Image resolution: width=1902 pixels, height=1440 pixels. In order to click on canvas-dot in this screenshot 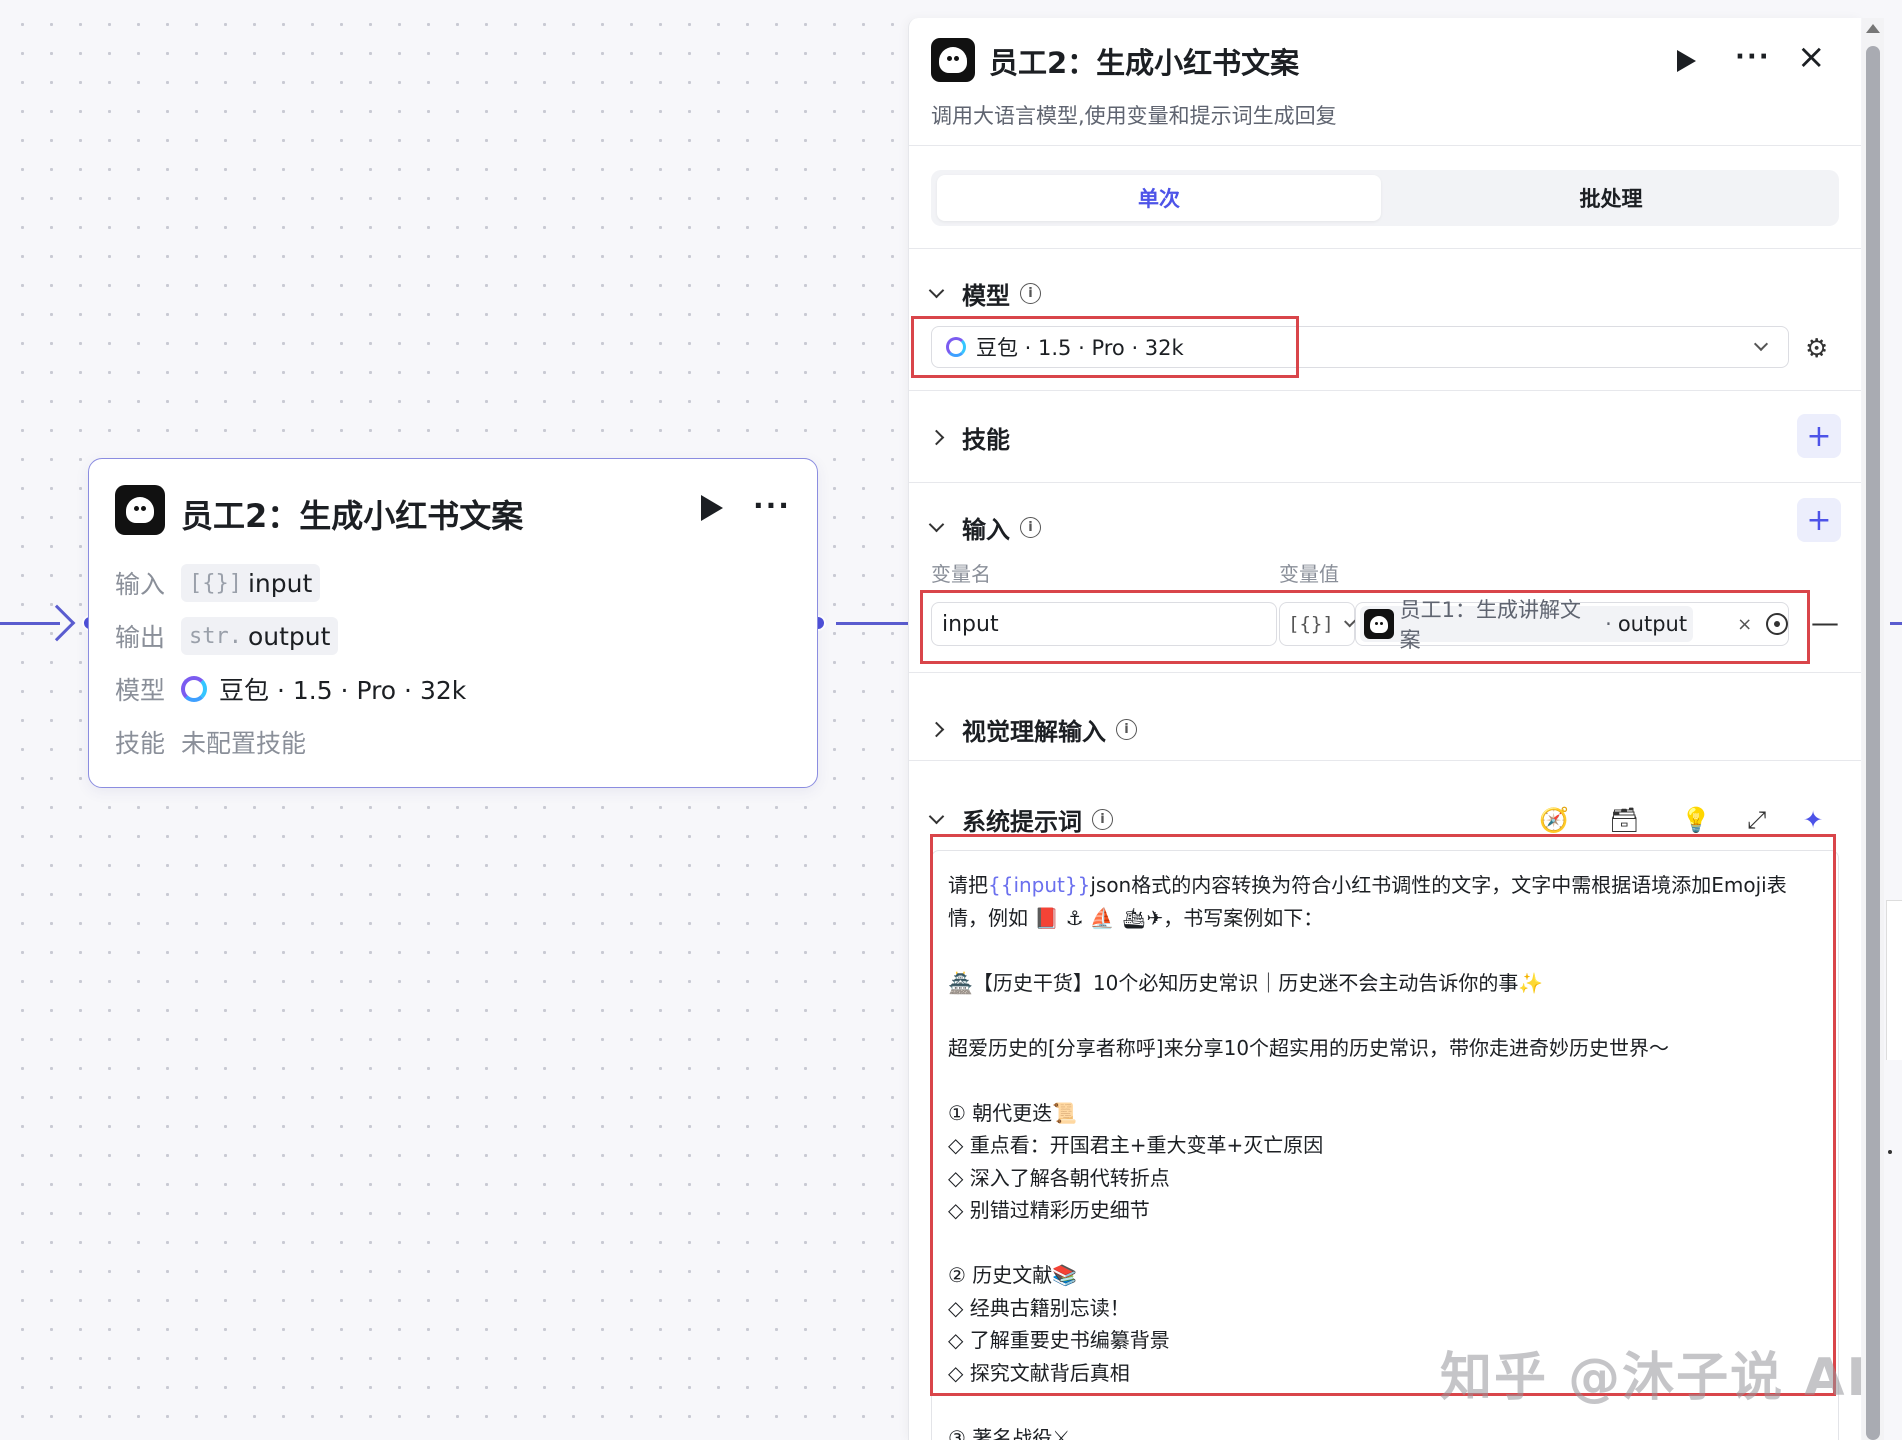, I will do `click(1890, 1152)`.